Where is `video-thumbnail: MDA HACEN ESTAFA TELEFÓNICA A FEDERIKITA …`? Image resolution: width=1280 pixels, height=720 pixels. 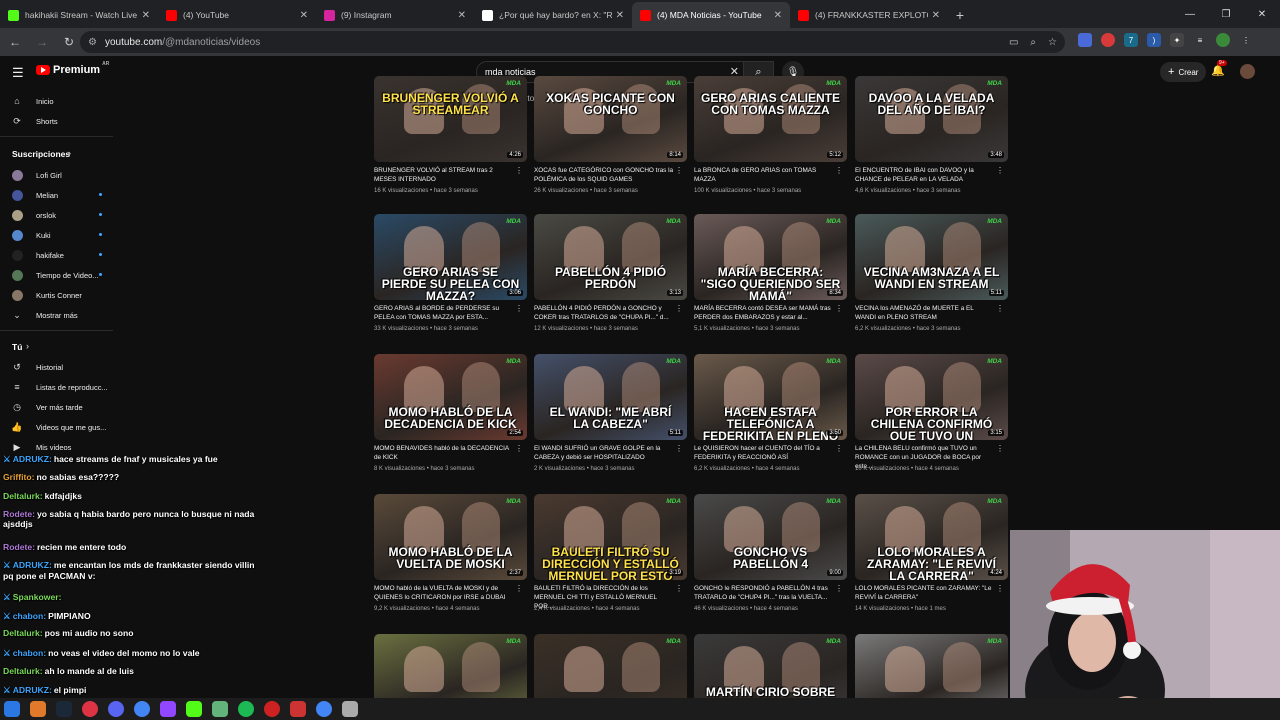
video-thumbnail: MDA HACEN ESTAFA TELEFÓNICA A FEDERIKITA … is located at coordinates (770, 397).